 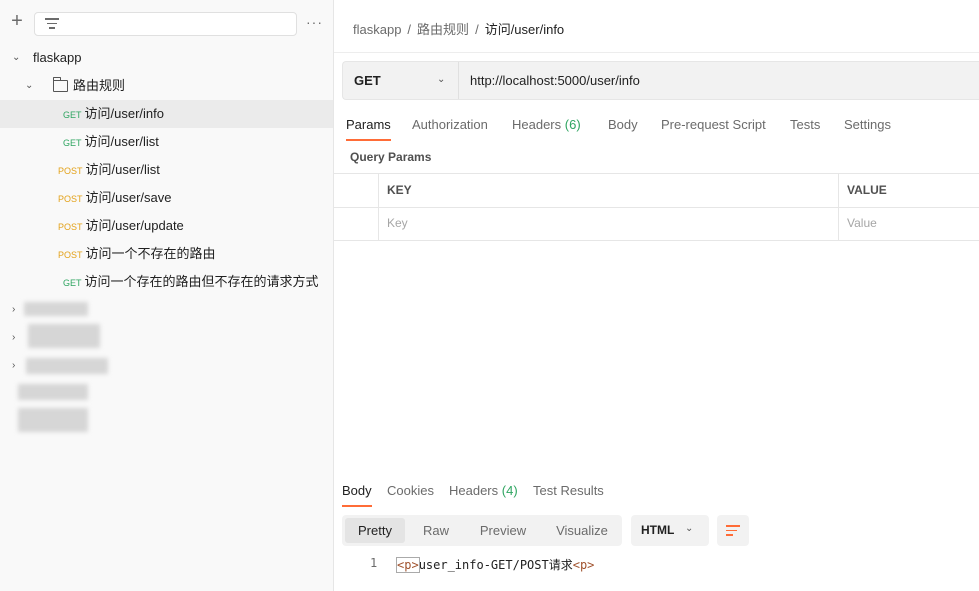 What do you see at coordinates (524, 29) in the screenshot?
I see `breadcrumb-current: 访问/user/info` at bounding box center [524, 29].